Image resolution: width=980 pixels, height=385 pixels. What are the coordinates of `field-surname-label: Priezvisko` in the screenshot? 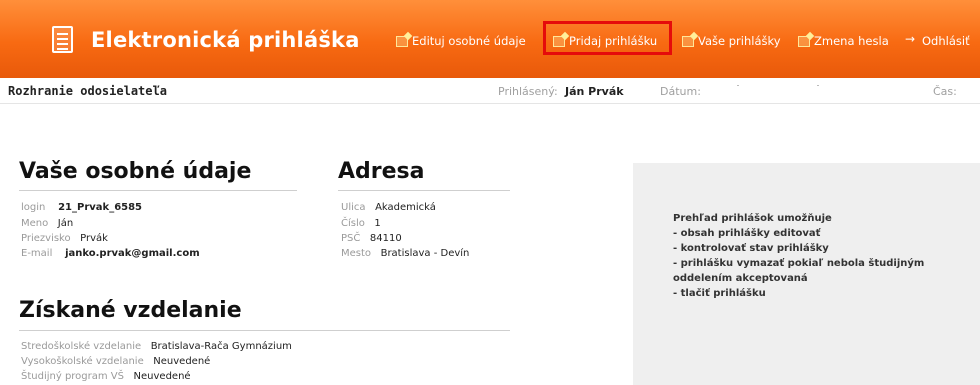 It's located at (46, 238).